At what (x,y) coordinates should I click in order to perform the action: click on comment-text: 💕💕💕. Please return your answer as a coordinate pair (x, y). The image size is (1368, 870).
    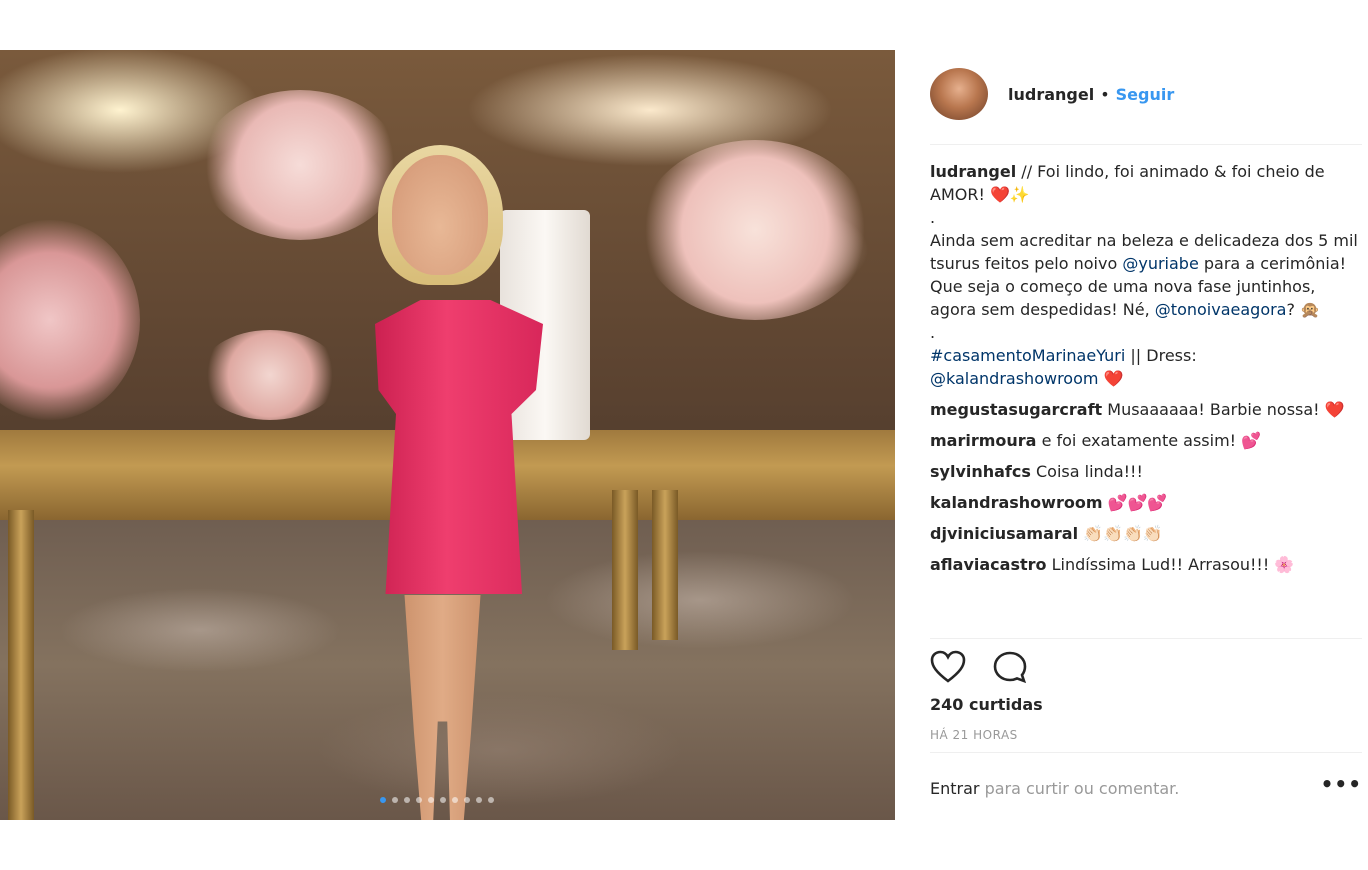
    Looking at the image, I should click on (1135, 502).